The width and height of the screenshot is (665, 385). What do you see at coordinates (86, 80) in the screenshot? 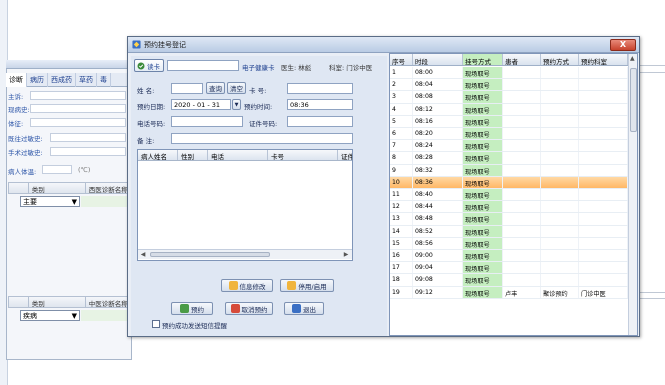
I see `tab-herbal-medicine: 草药` at bounding box center [86, 80].